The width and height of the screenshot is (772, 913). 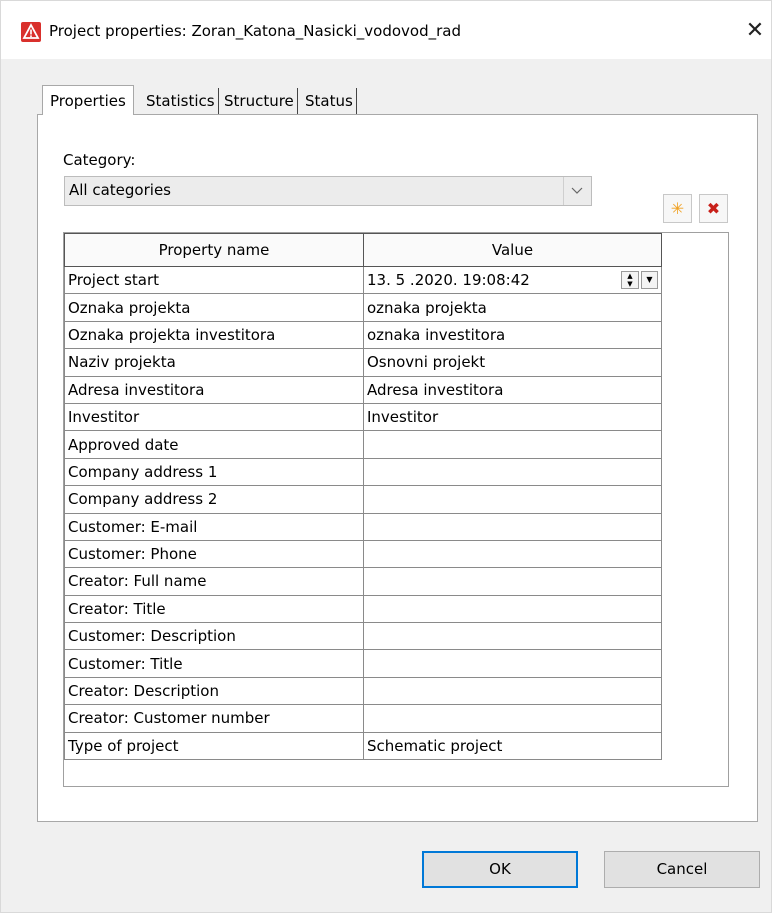 What do you see at coordinates (181, 101) in the screenshot?
I see `tab-statistics: Statistics` at bounding box center [181, 101].